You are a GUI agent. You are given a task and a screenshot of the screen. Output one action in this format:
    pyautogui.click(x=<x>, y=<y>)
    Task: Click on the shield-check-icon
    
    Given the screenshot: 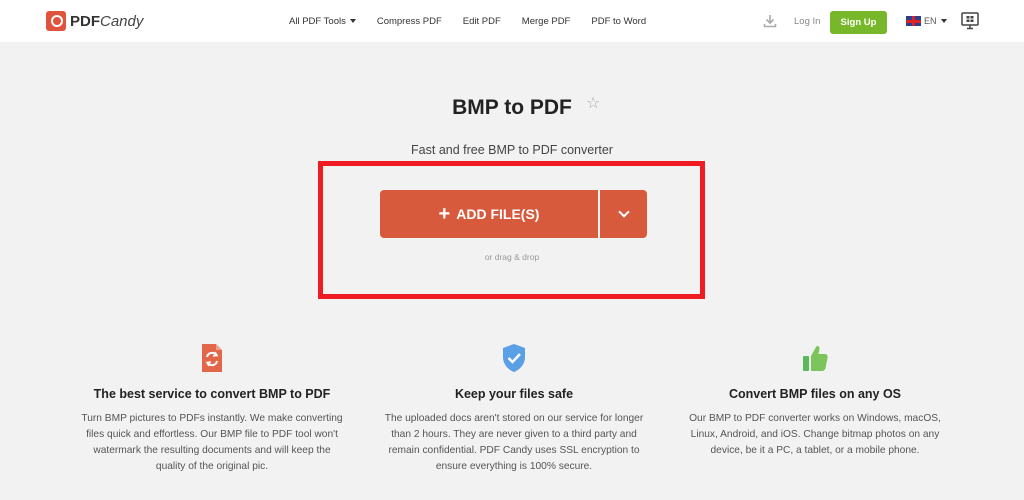 What is the action you would take?
    pyautogui.click(x=514, y=358)
    